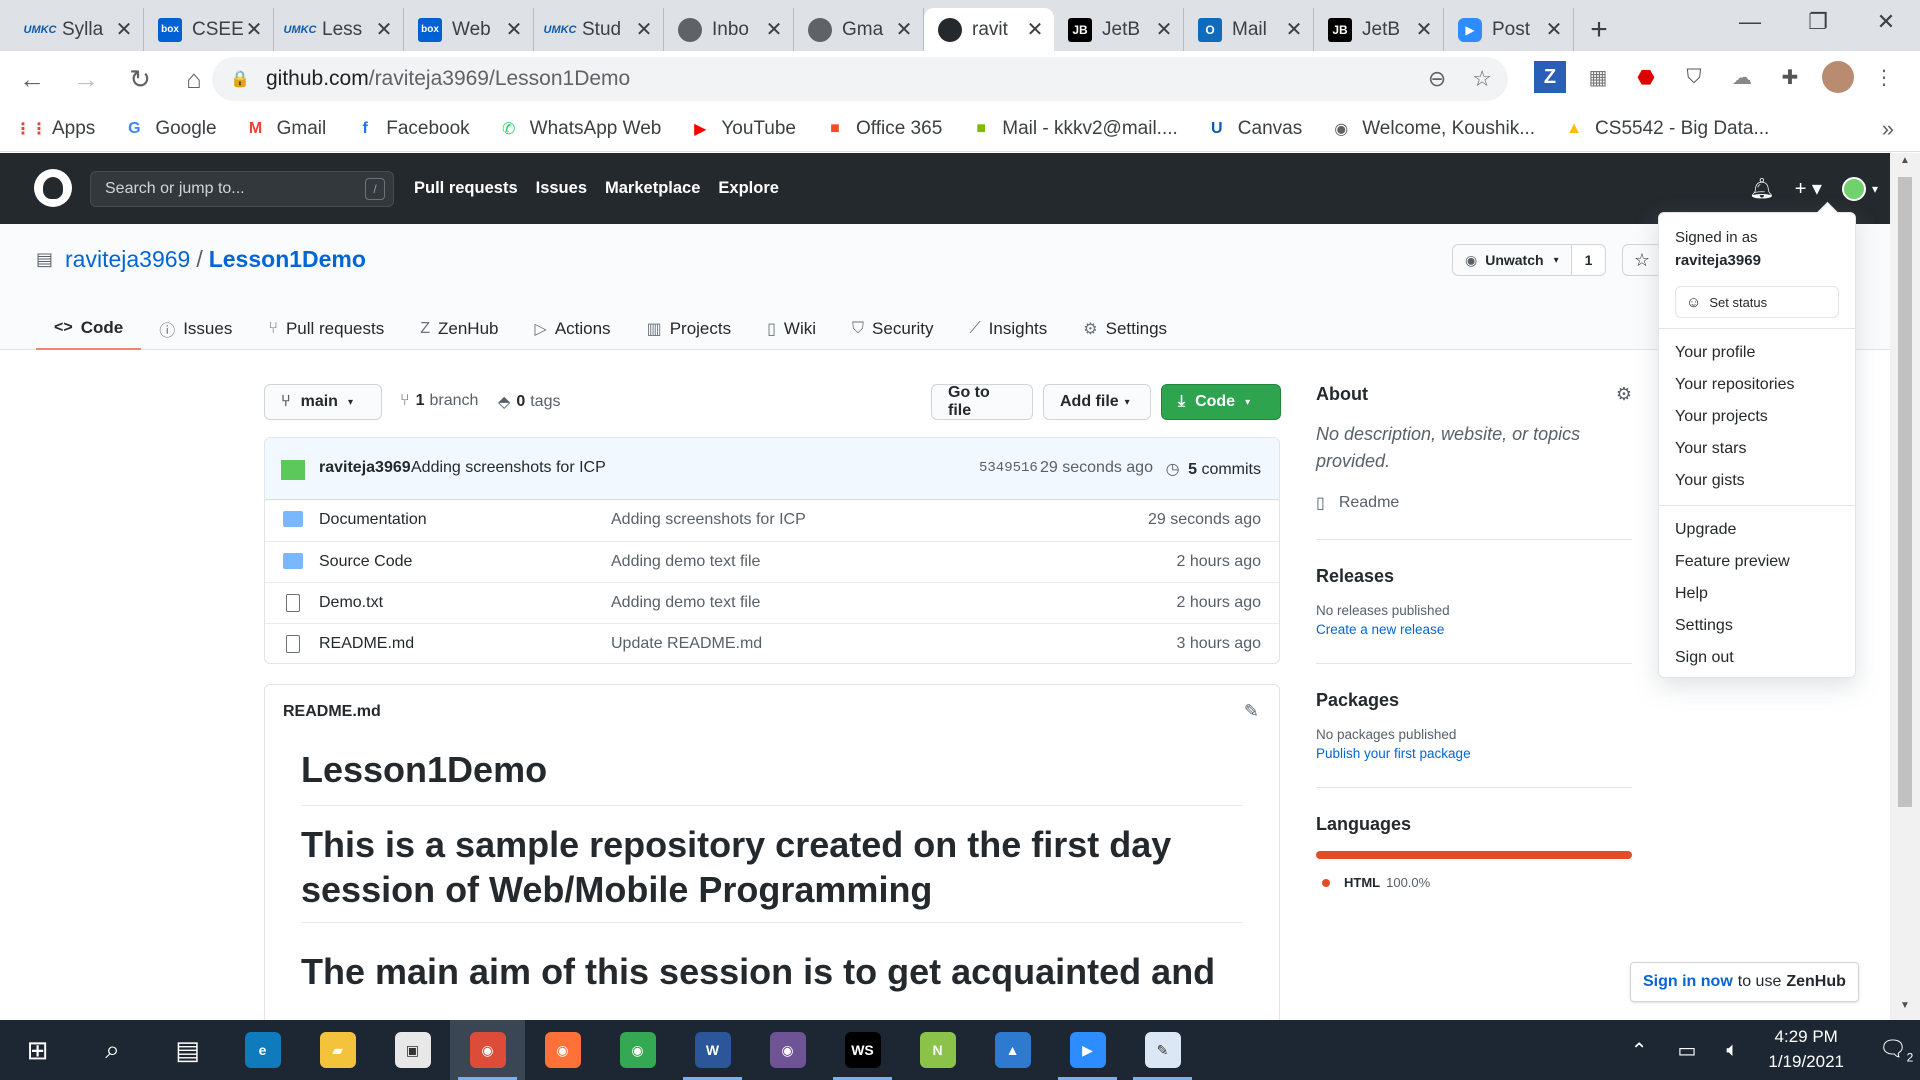  I want to click on url-text: github.com/raviteja3969/Lesson1Demo, so click(448, 79).